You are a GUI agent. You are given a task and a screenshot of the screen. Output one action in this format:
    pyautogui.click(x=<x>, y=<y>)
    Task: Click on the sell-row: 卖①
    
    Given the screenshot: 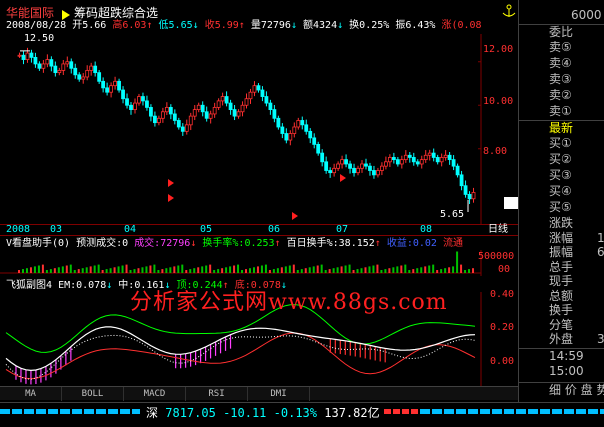 What is the action you would take?
    pyautogui.click(x=561, y=111)
    